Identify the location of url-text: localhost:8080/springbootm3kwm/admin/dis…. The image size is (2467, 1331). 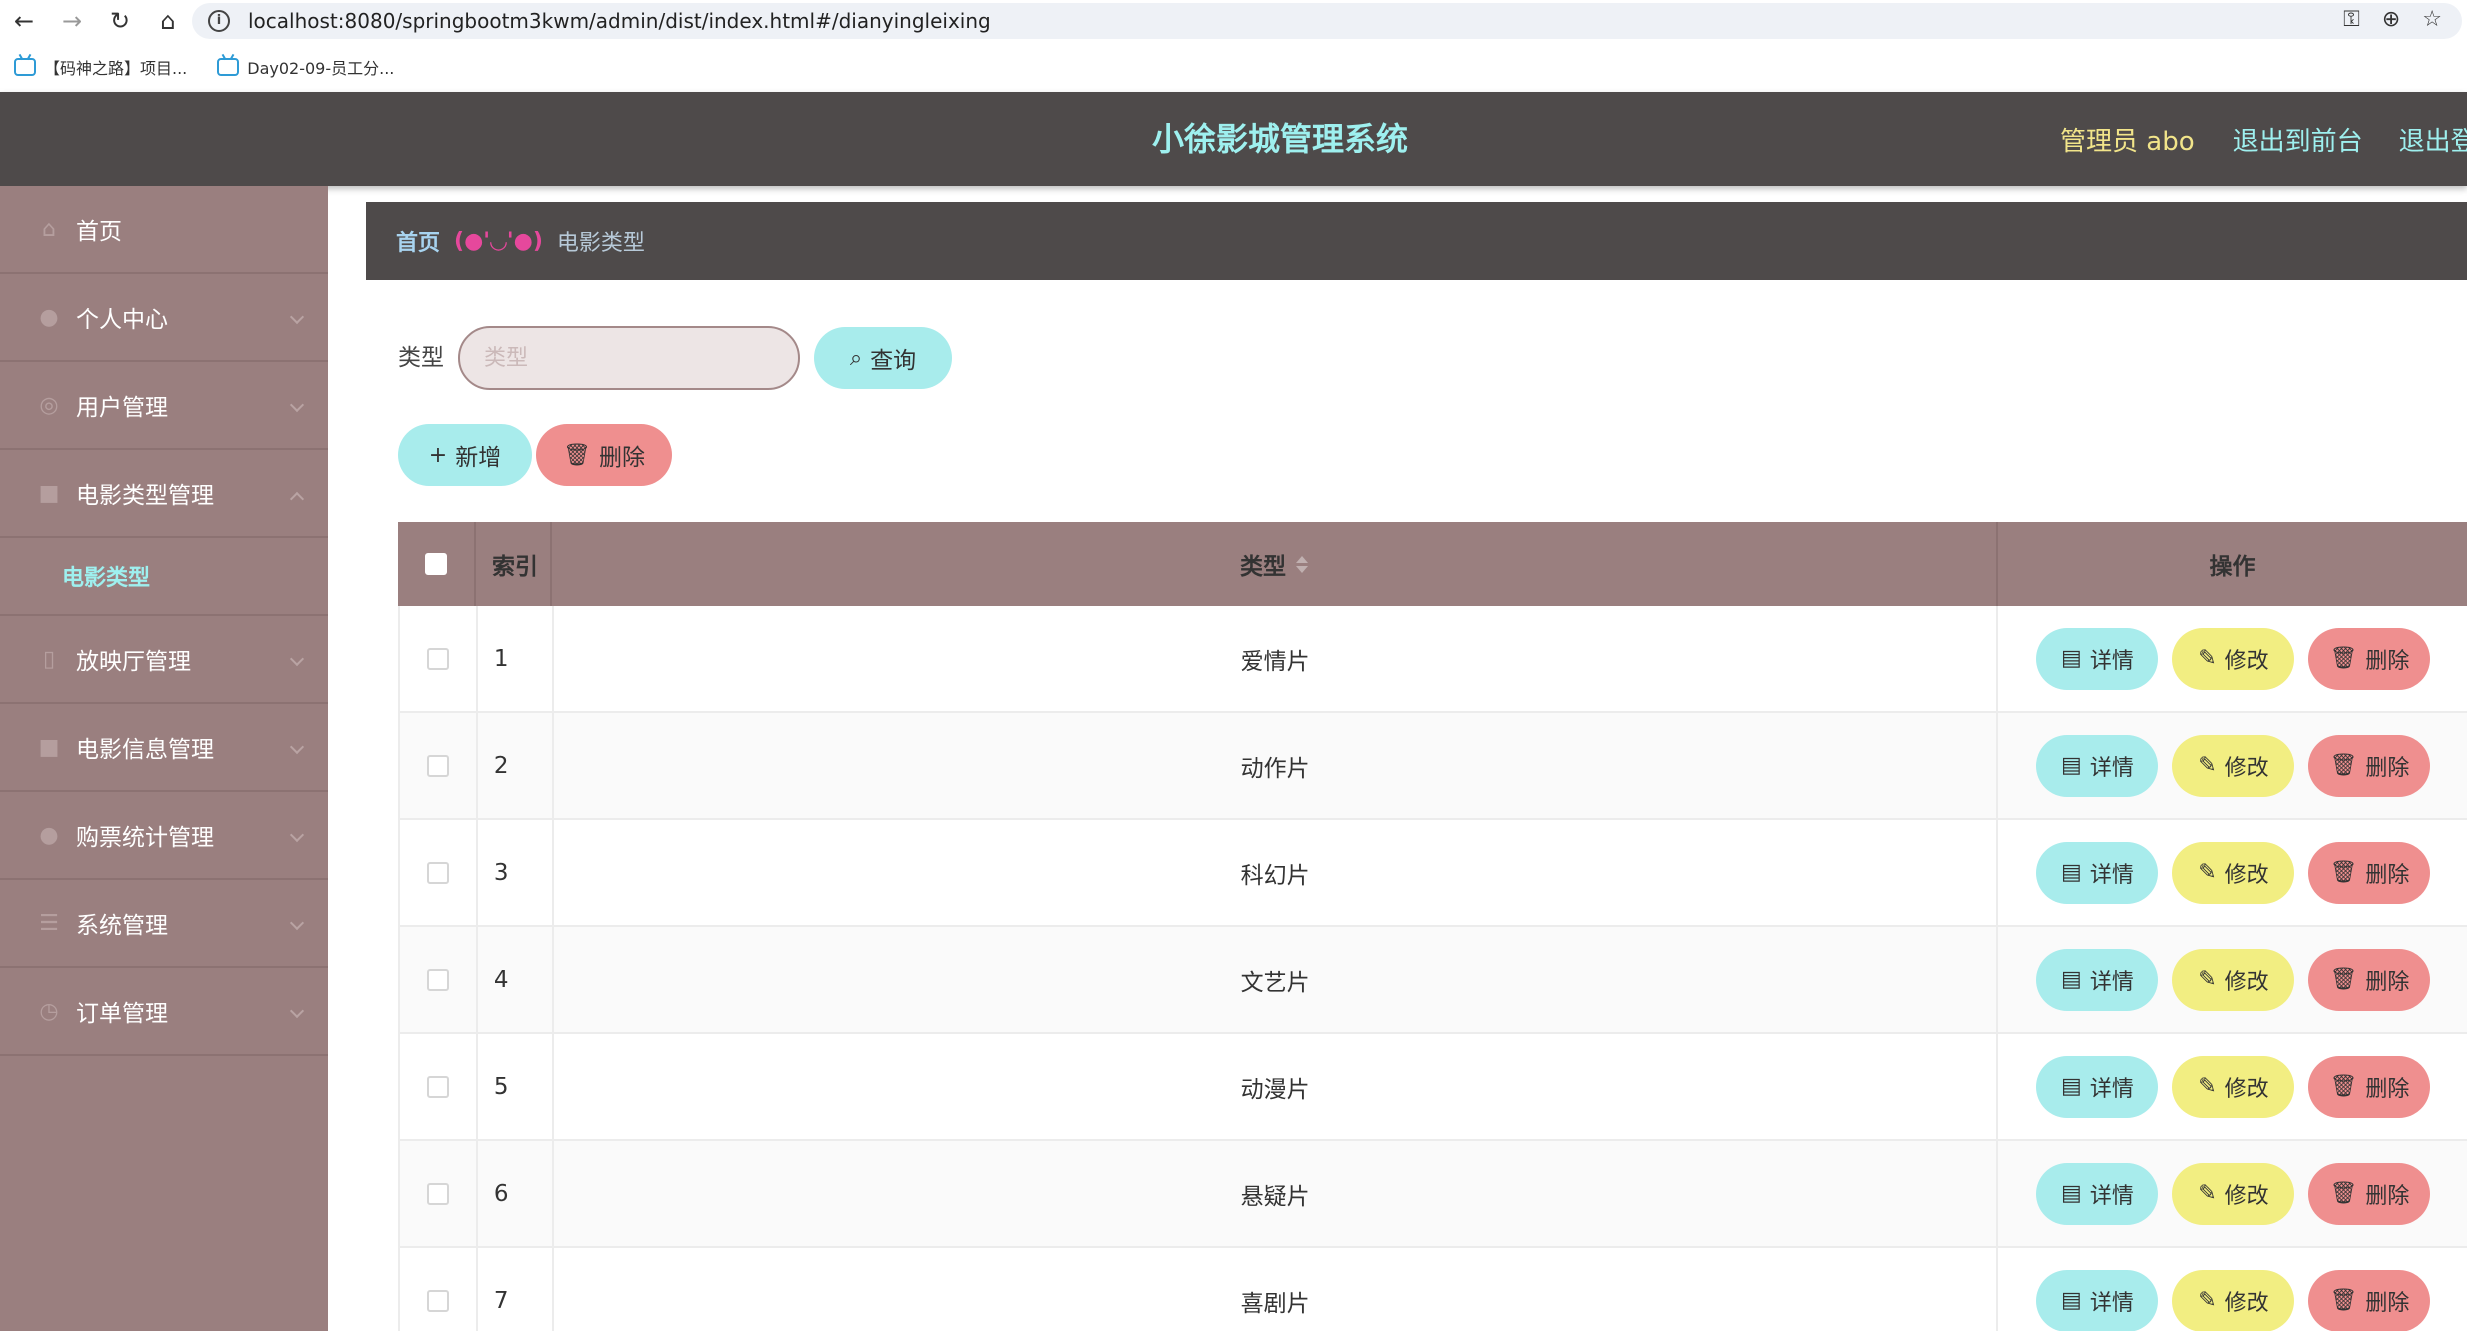
(619, 21).